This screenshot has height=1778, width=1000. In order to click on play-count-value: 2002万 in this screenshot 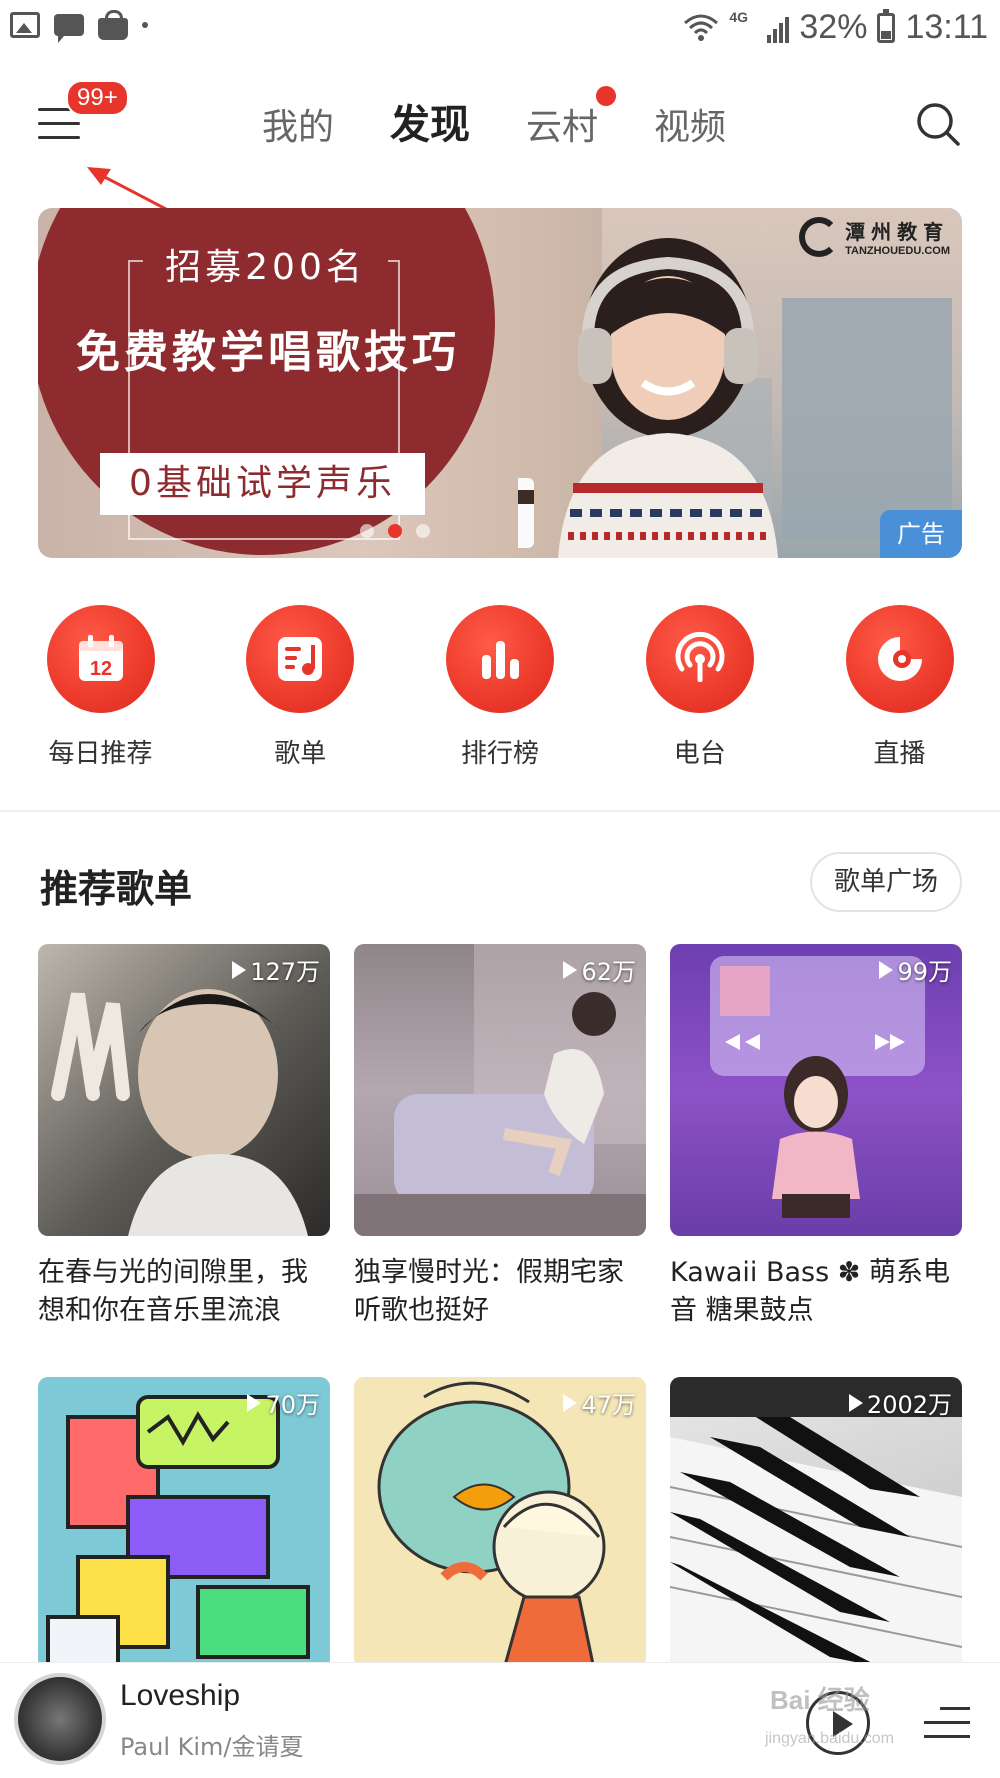, I will do `click(909, 1405)`.